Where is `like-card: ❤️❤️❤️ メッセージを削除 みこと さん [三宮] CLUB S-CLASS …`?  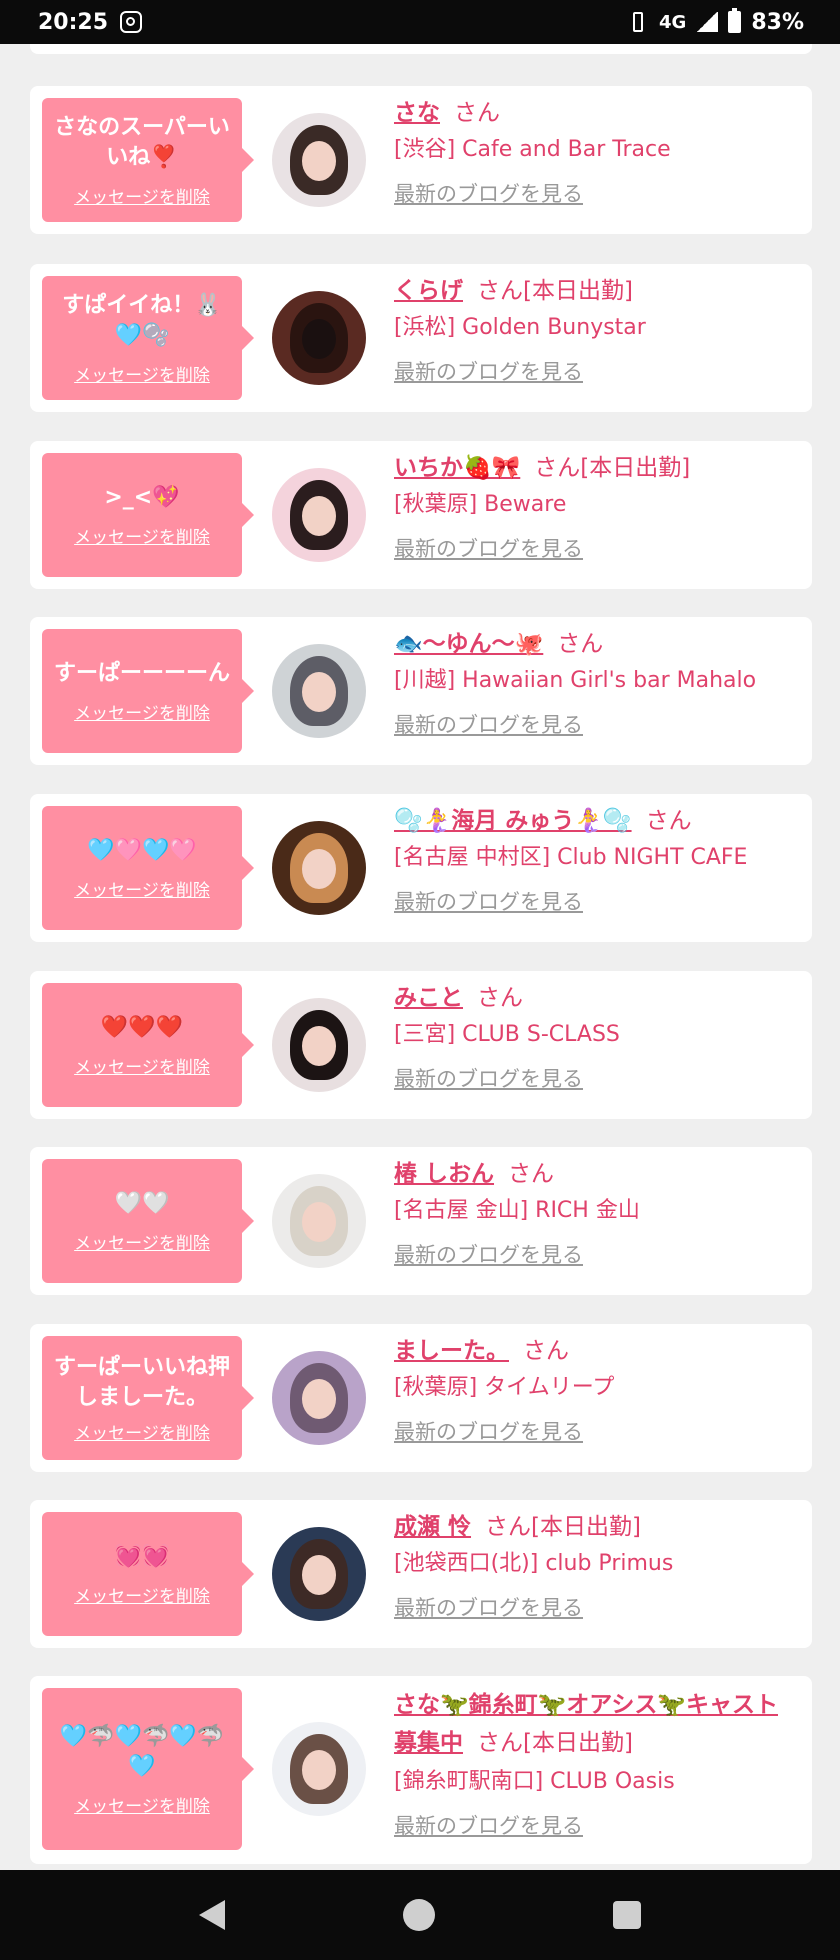
like-card: ❤️❤️❤️ メッセージを削除 みこと さん [三宮] CLUB S-CLASS … is located at coordinates (421, 1045).